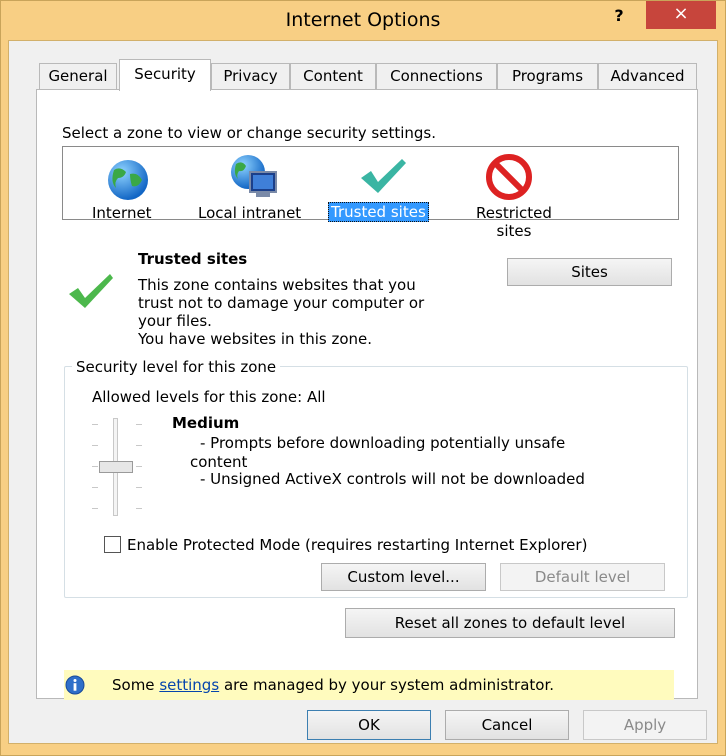  Describe the element at coordinates (255, 177) in the screenshot. I see `globe-monitor-icon` at that location.